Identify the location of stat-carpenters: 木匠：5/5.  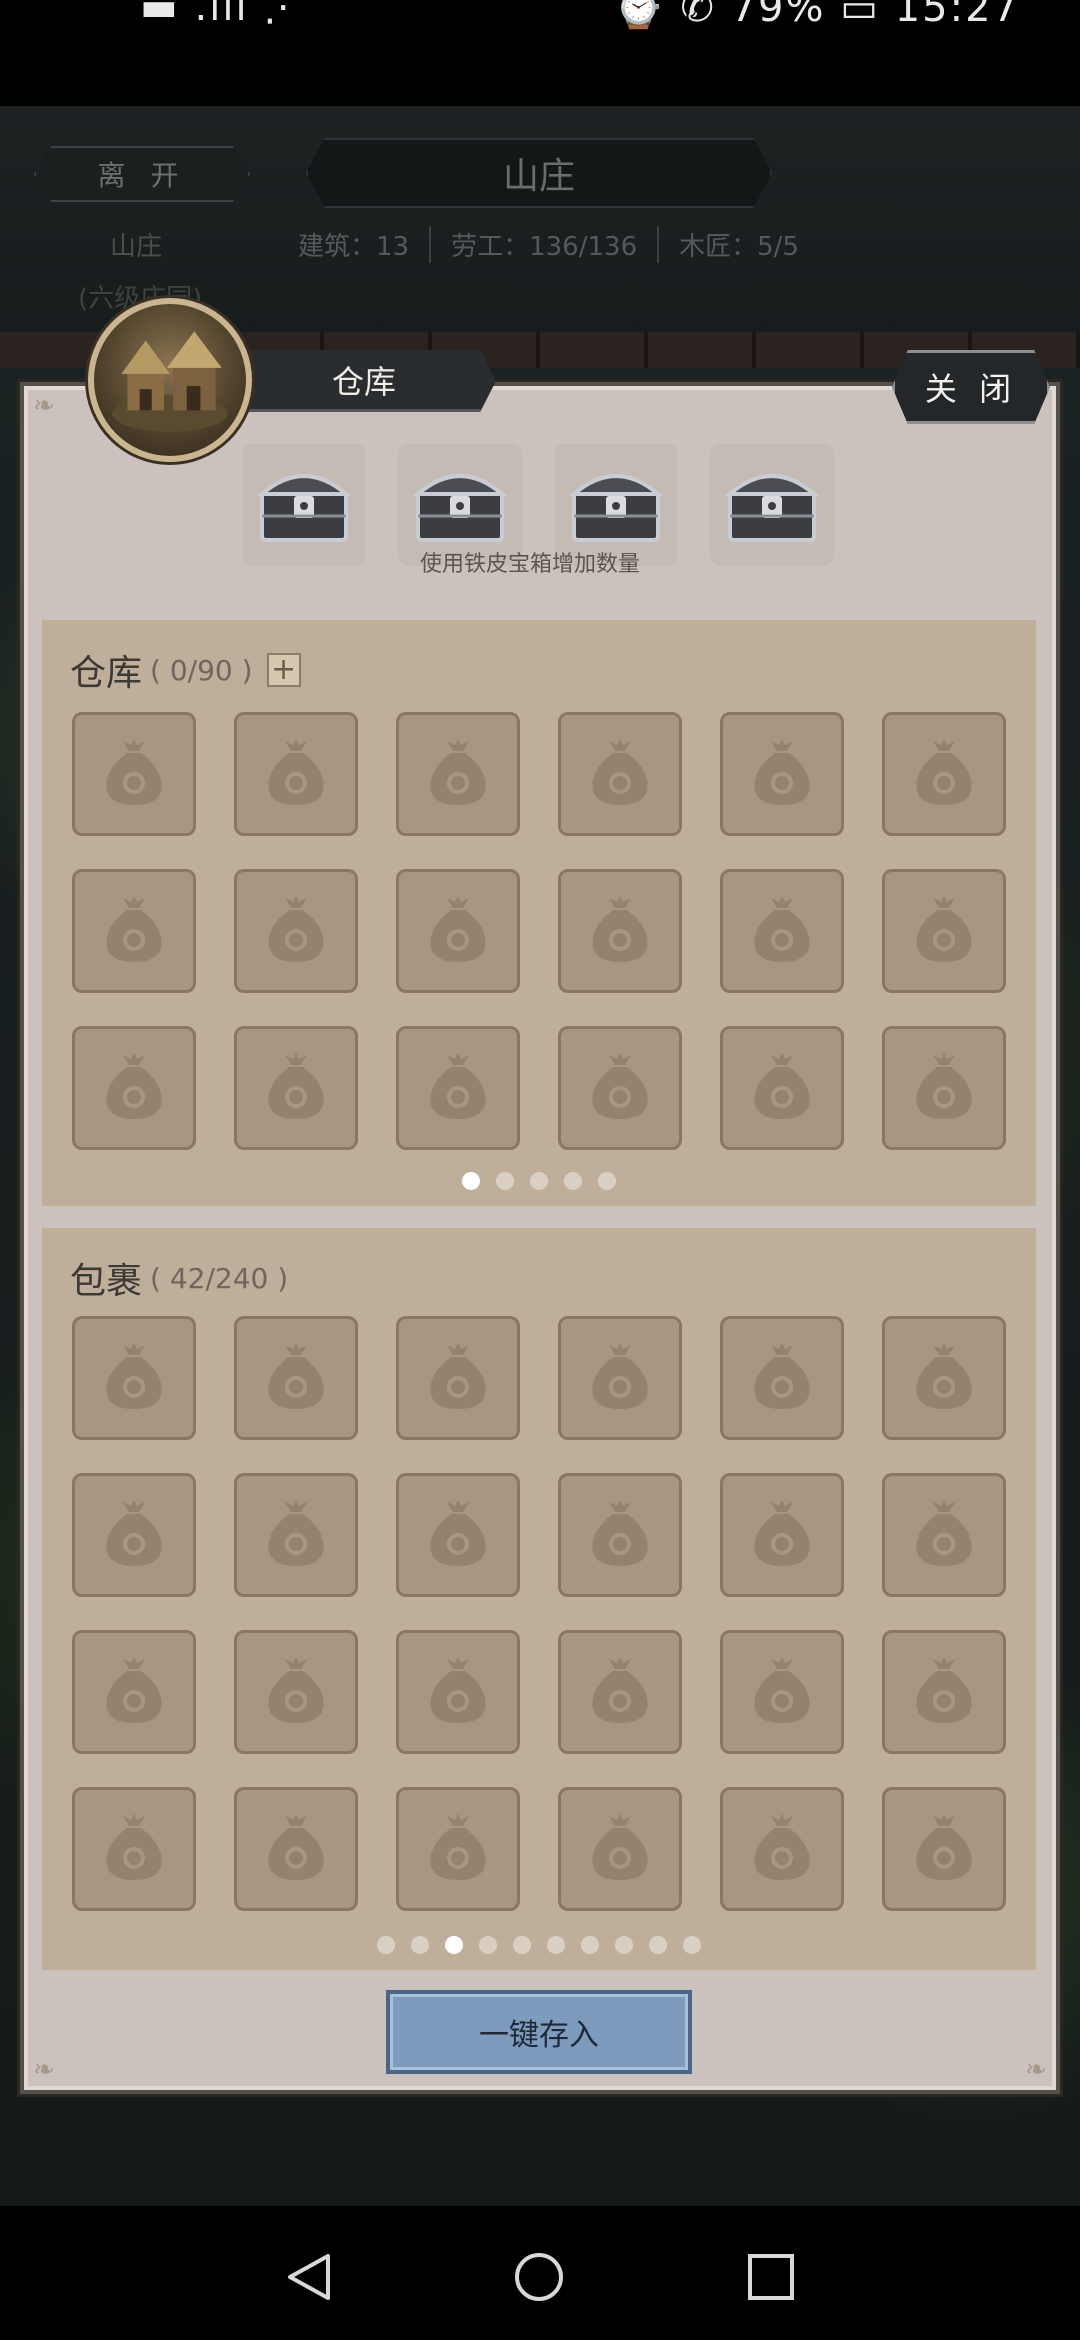
(738, 244).